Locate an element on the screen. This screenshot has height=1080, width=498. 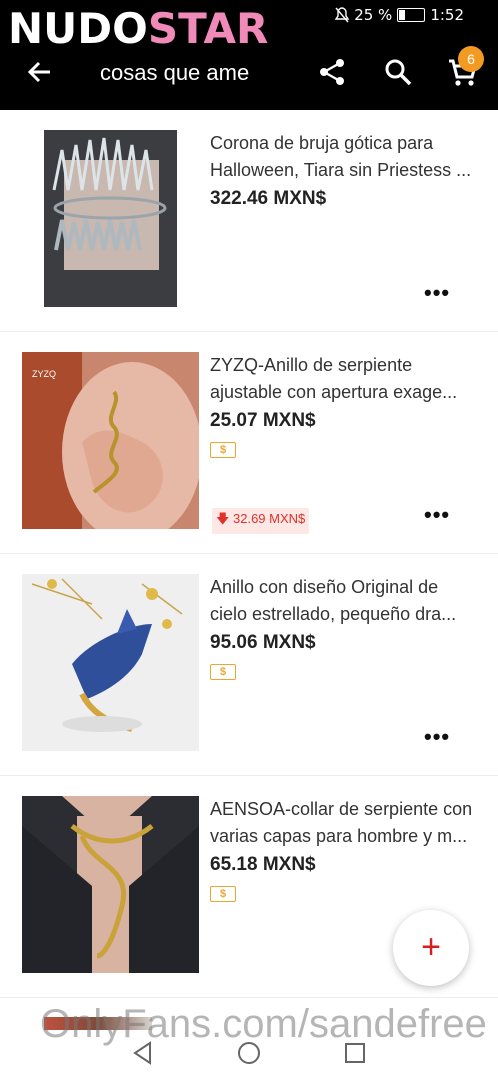
product-price: 65.18 MXN$ is located at coordinates (263, 864).